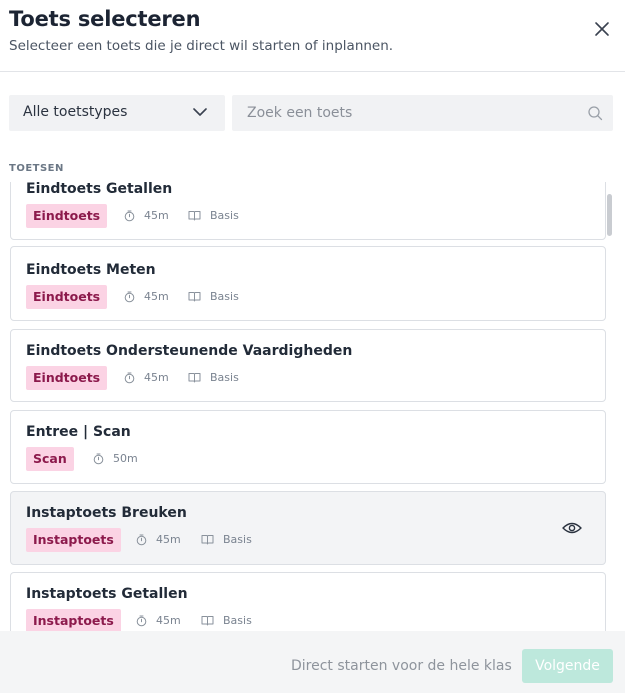 Image resolution: width=625 pixels, height=693 pixels. I want to click on modal-title: Toets selecteren, so click(105, 19).